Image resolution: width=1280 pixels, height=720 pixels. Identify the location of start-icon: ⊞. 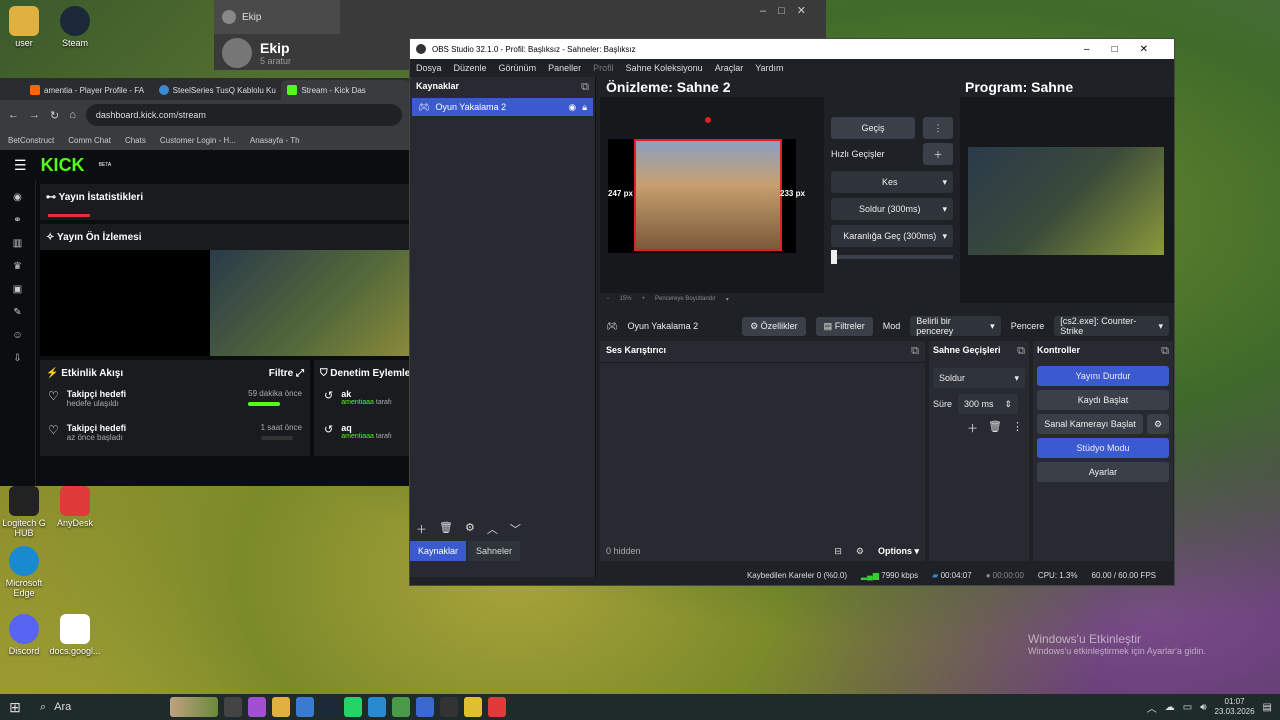
(15, 707).